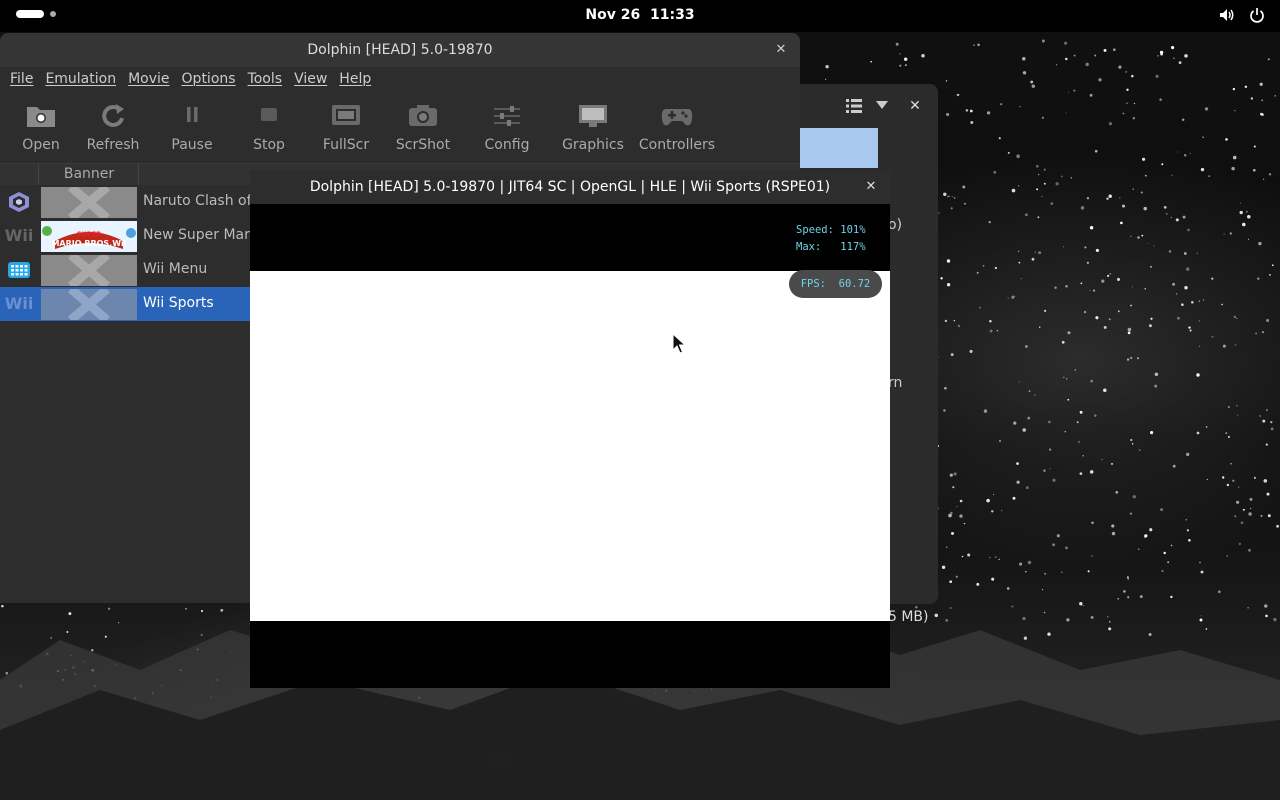 Image resolution: width=1280 pixels, height=800 pixels. What do you see at coordinates (89, 174) in the screenshot?
I see `column-banner: Banner` at bounding box center [89, 174].